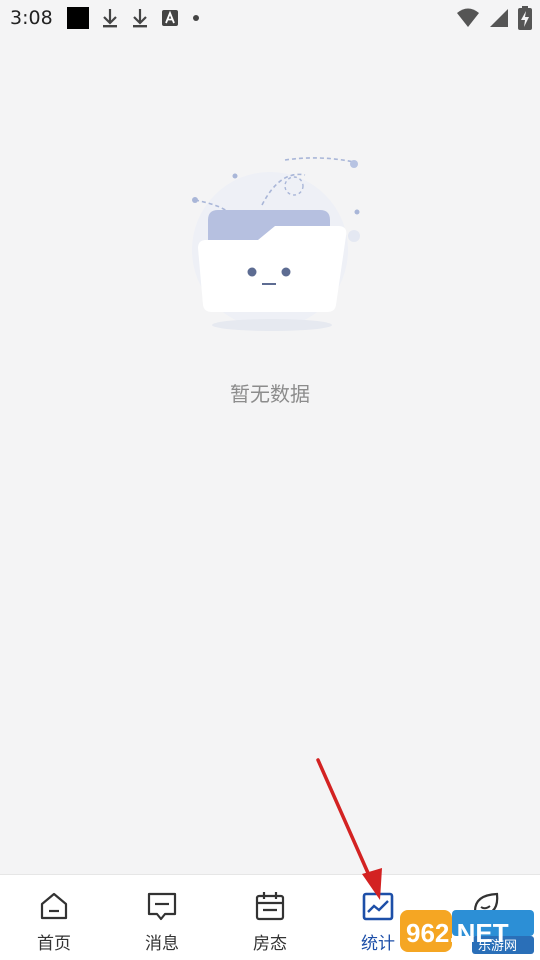 This screenshot has width=540, height=960. Describe the element at coordinates (378, 906) in the screenshot. I see `chart-icon` at that location.